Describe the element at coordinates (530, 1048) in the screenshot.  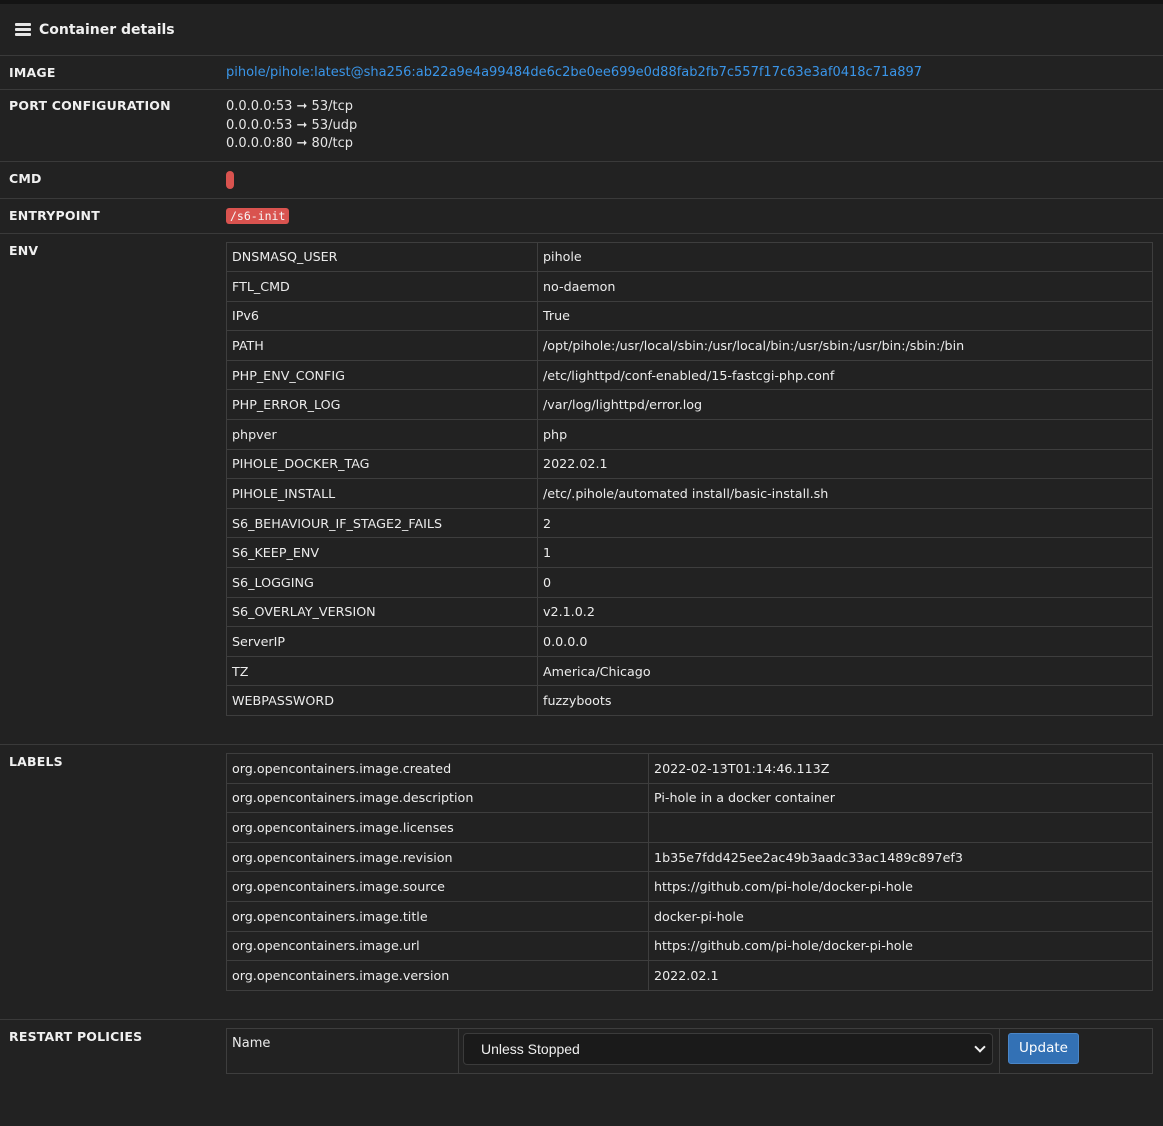
I see `restart-policy-selected: Unless Stopped` at that location.